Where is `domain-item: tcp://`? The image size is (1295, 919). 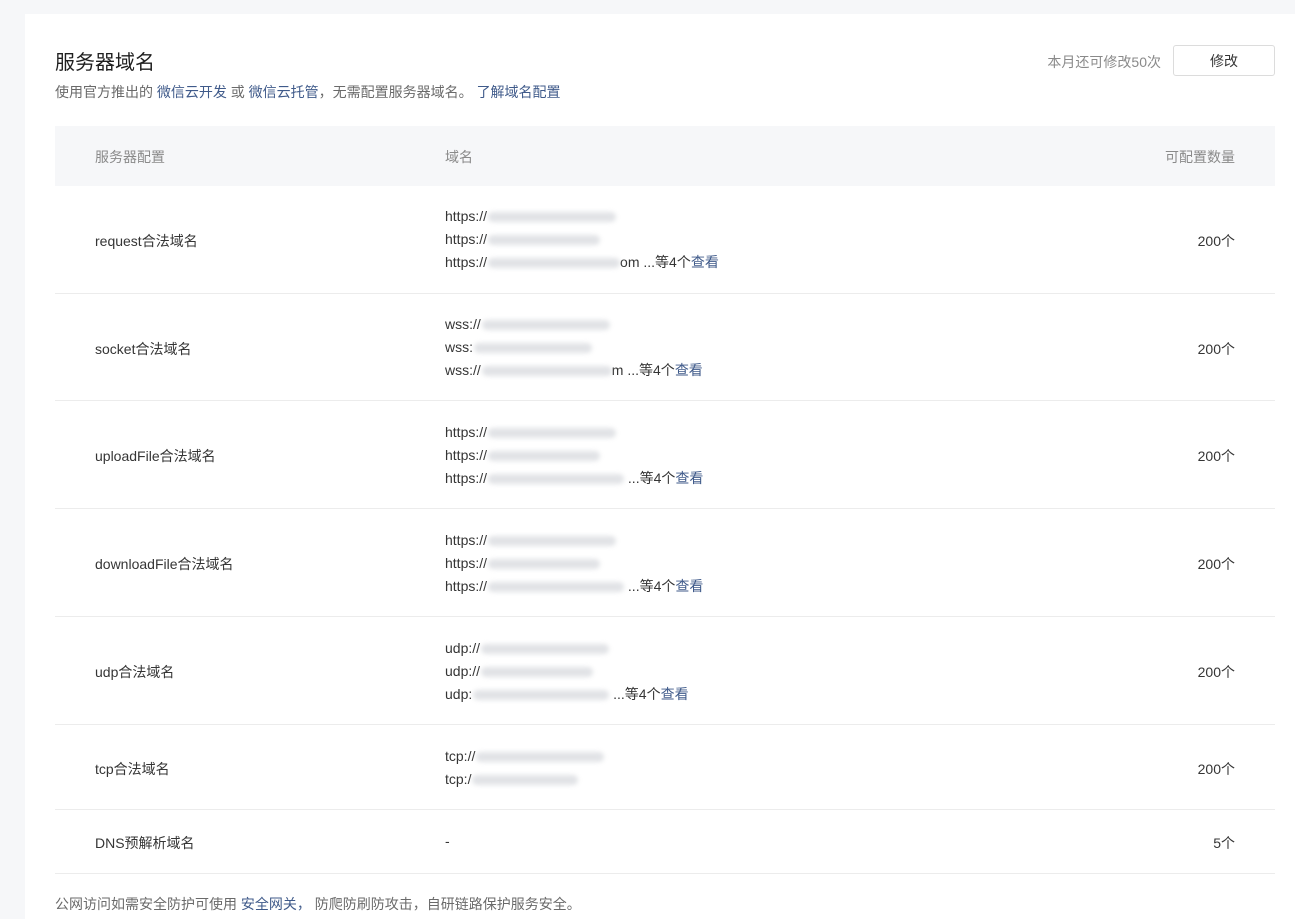
domain-item: tcp:// is located at coordinates (525, 756).